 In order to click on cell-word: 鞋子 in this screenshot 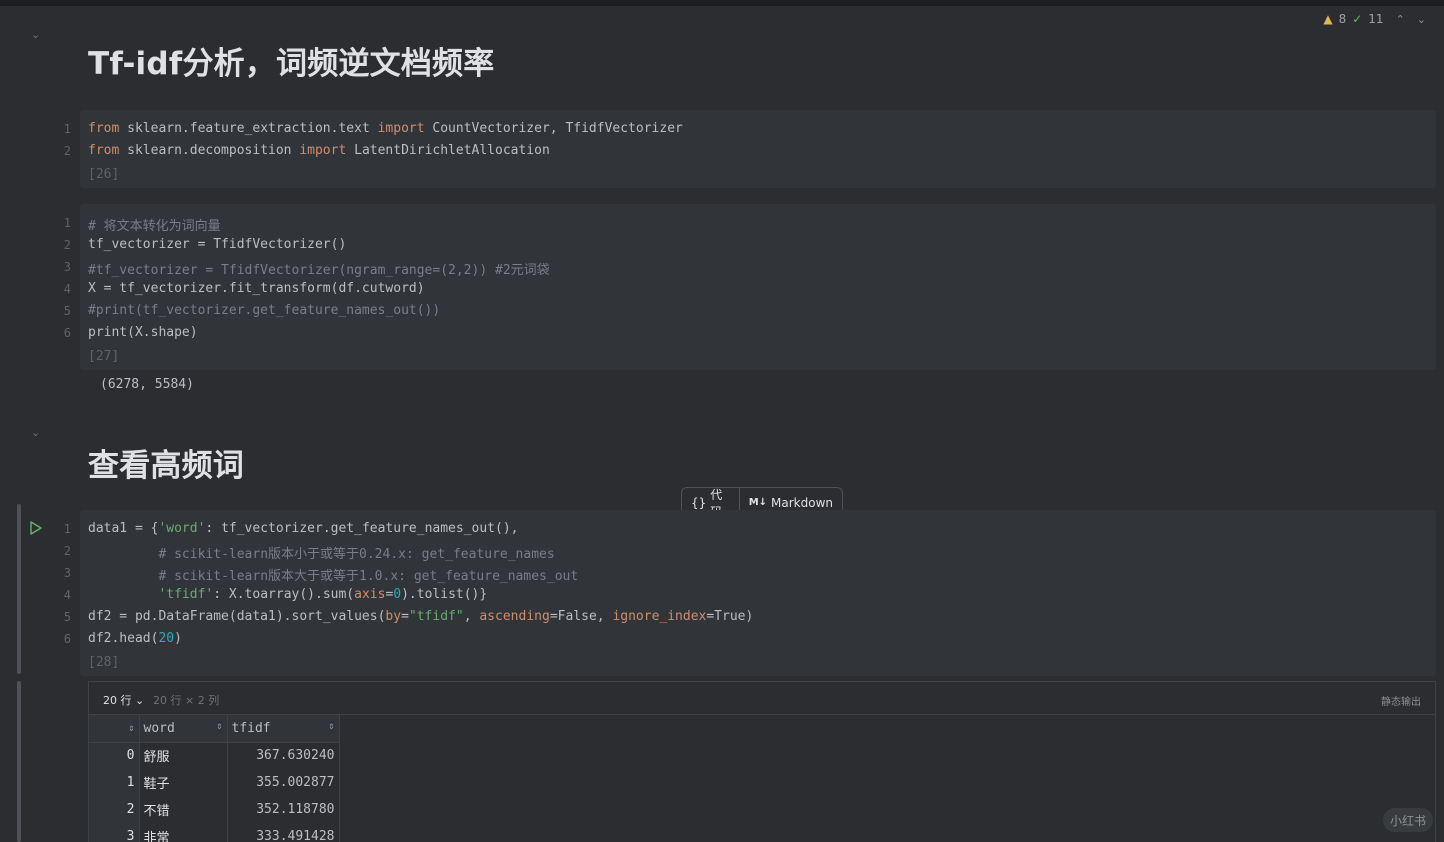, I will do `click(183, 782)`.